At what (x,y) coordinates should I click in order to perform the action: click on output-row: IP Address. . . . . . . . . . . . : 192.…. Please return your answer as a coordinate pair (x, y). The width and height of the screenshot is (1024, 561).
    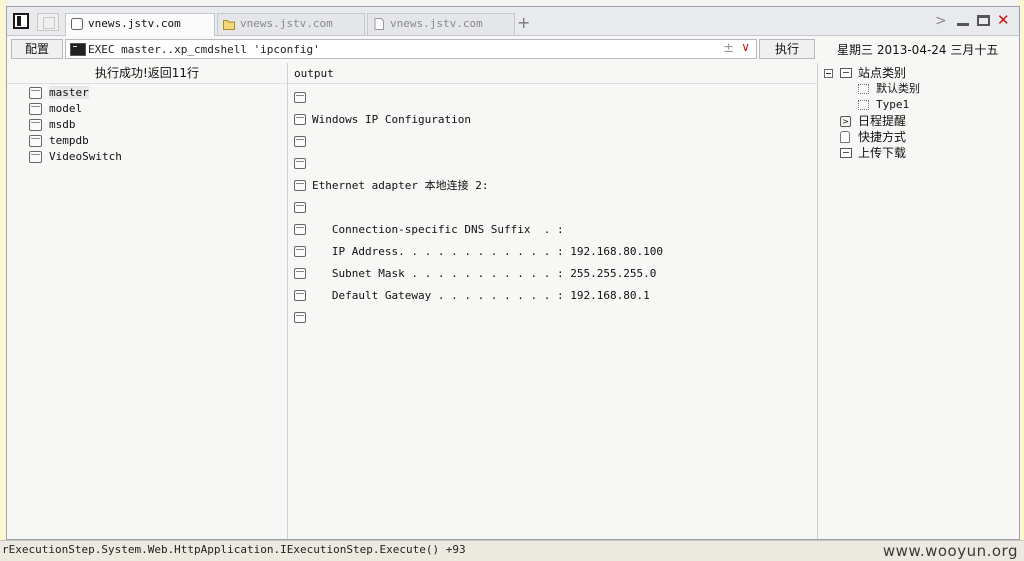
    Looking at the image, I should click on (478, 252).